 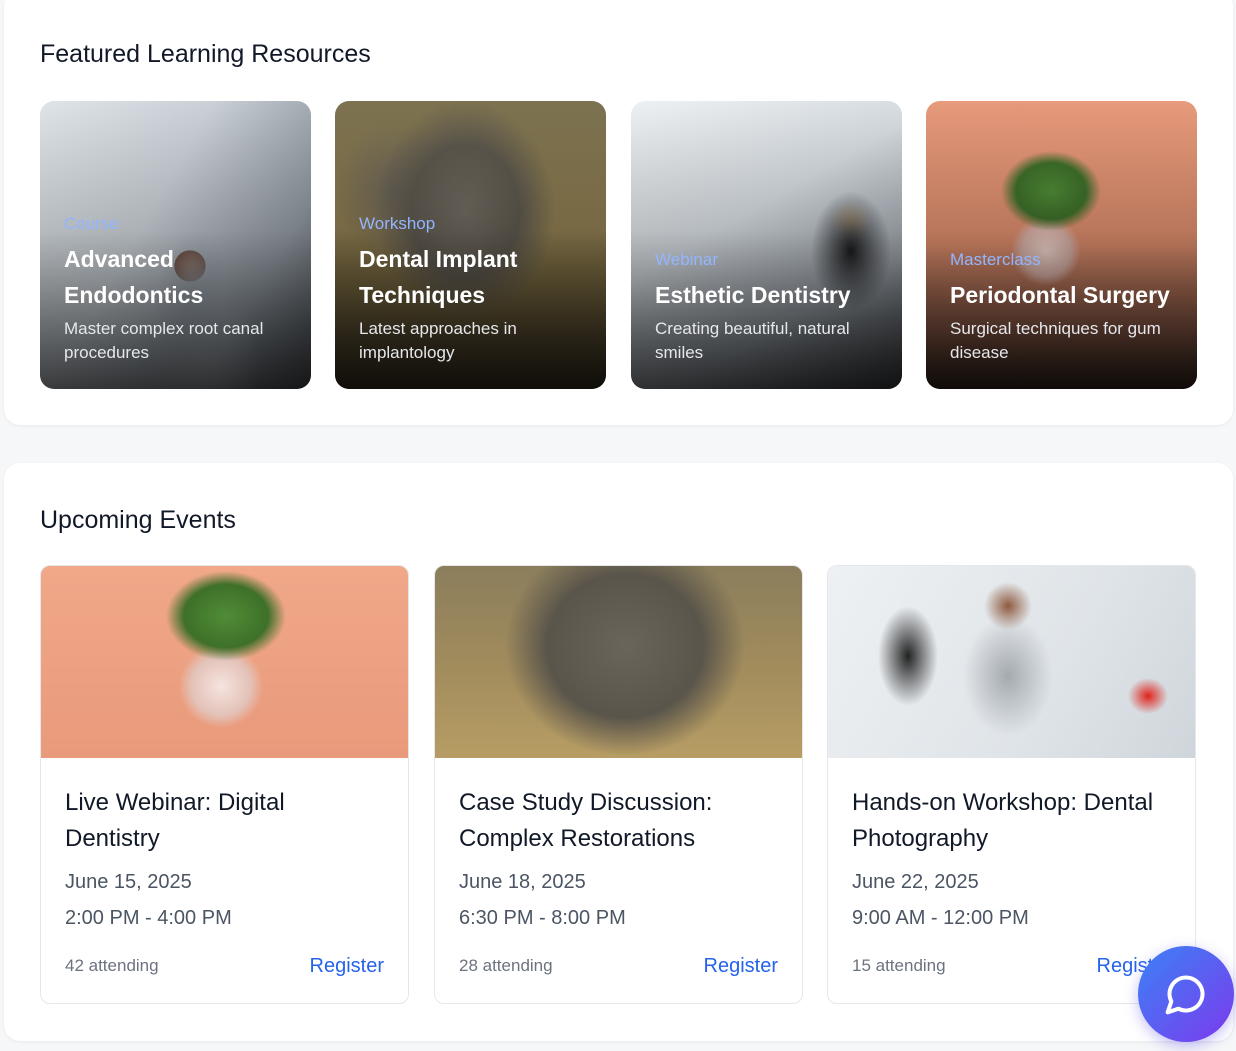 I want to click on chat-button, so click(x=1186, y=994).